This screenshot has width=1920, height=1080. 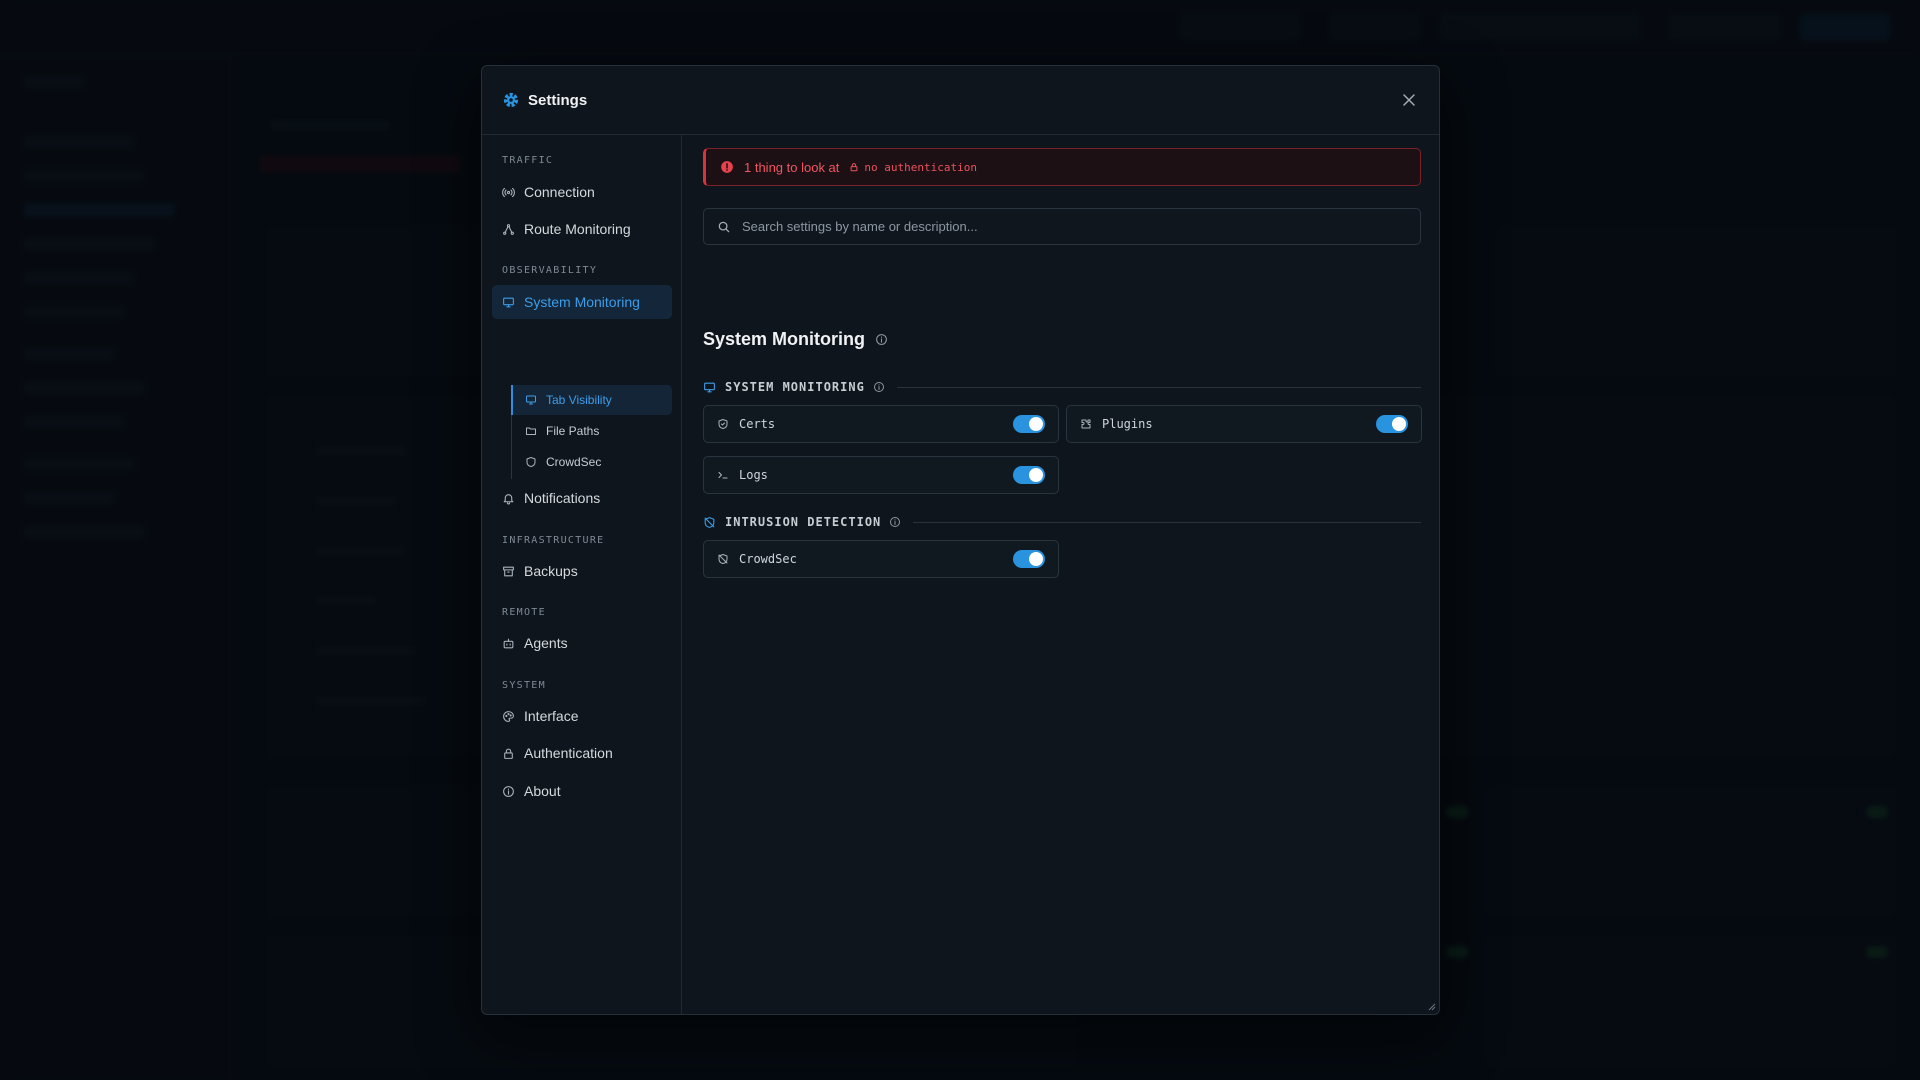 What do you see at coordinates (546, 643) in the screenshot?
I see `nav-item-label: Agents` at bounding box center [546, 643].